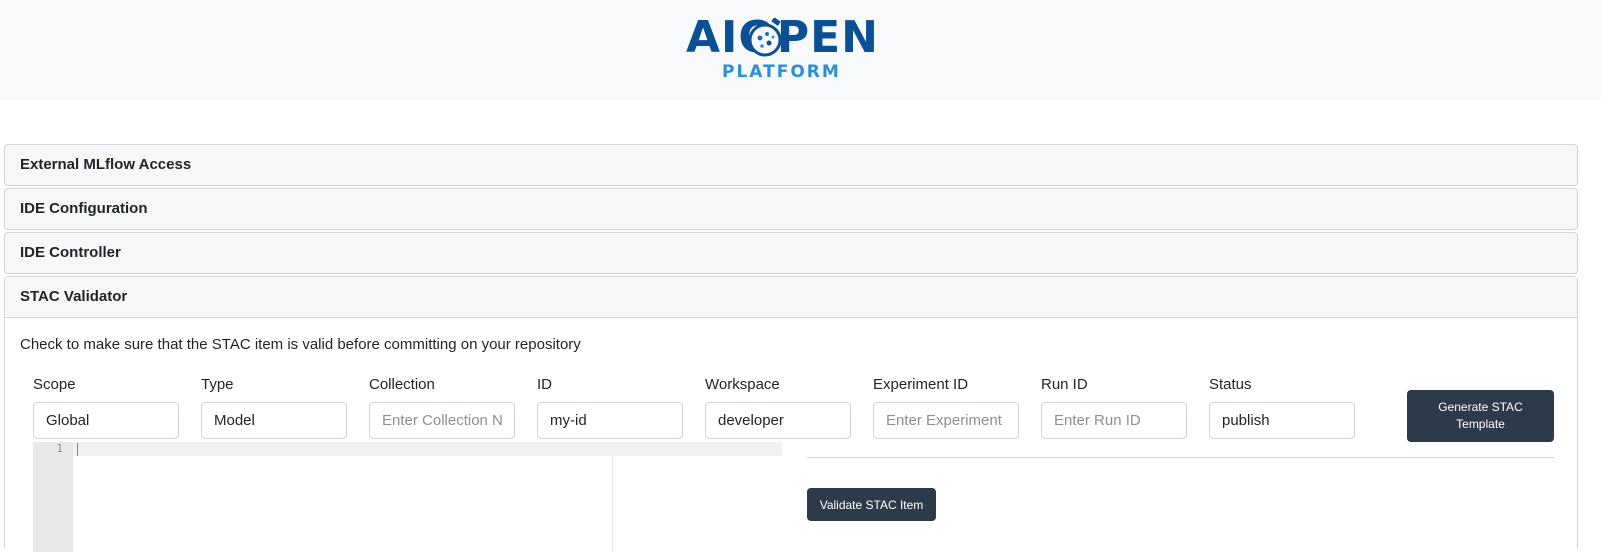 The height and width of the screenshot is (552, 1601). What do you see at coordinates (1282, 420) in the screenshot?
I see `status-input` at bounding box center [1282, 420].